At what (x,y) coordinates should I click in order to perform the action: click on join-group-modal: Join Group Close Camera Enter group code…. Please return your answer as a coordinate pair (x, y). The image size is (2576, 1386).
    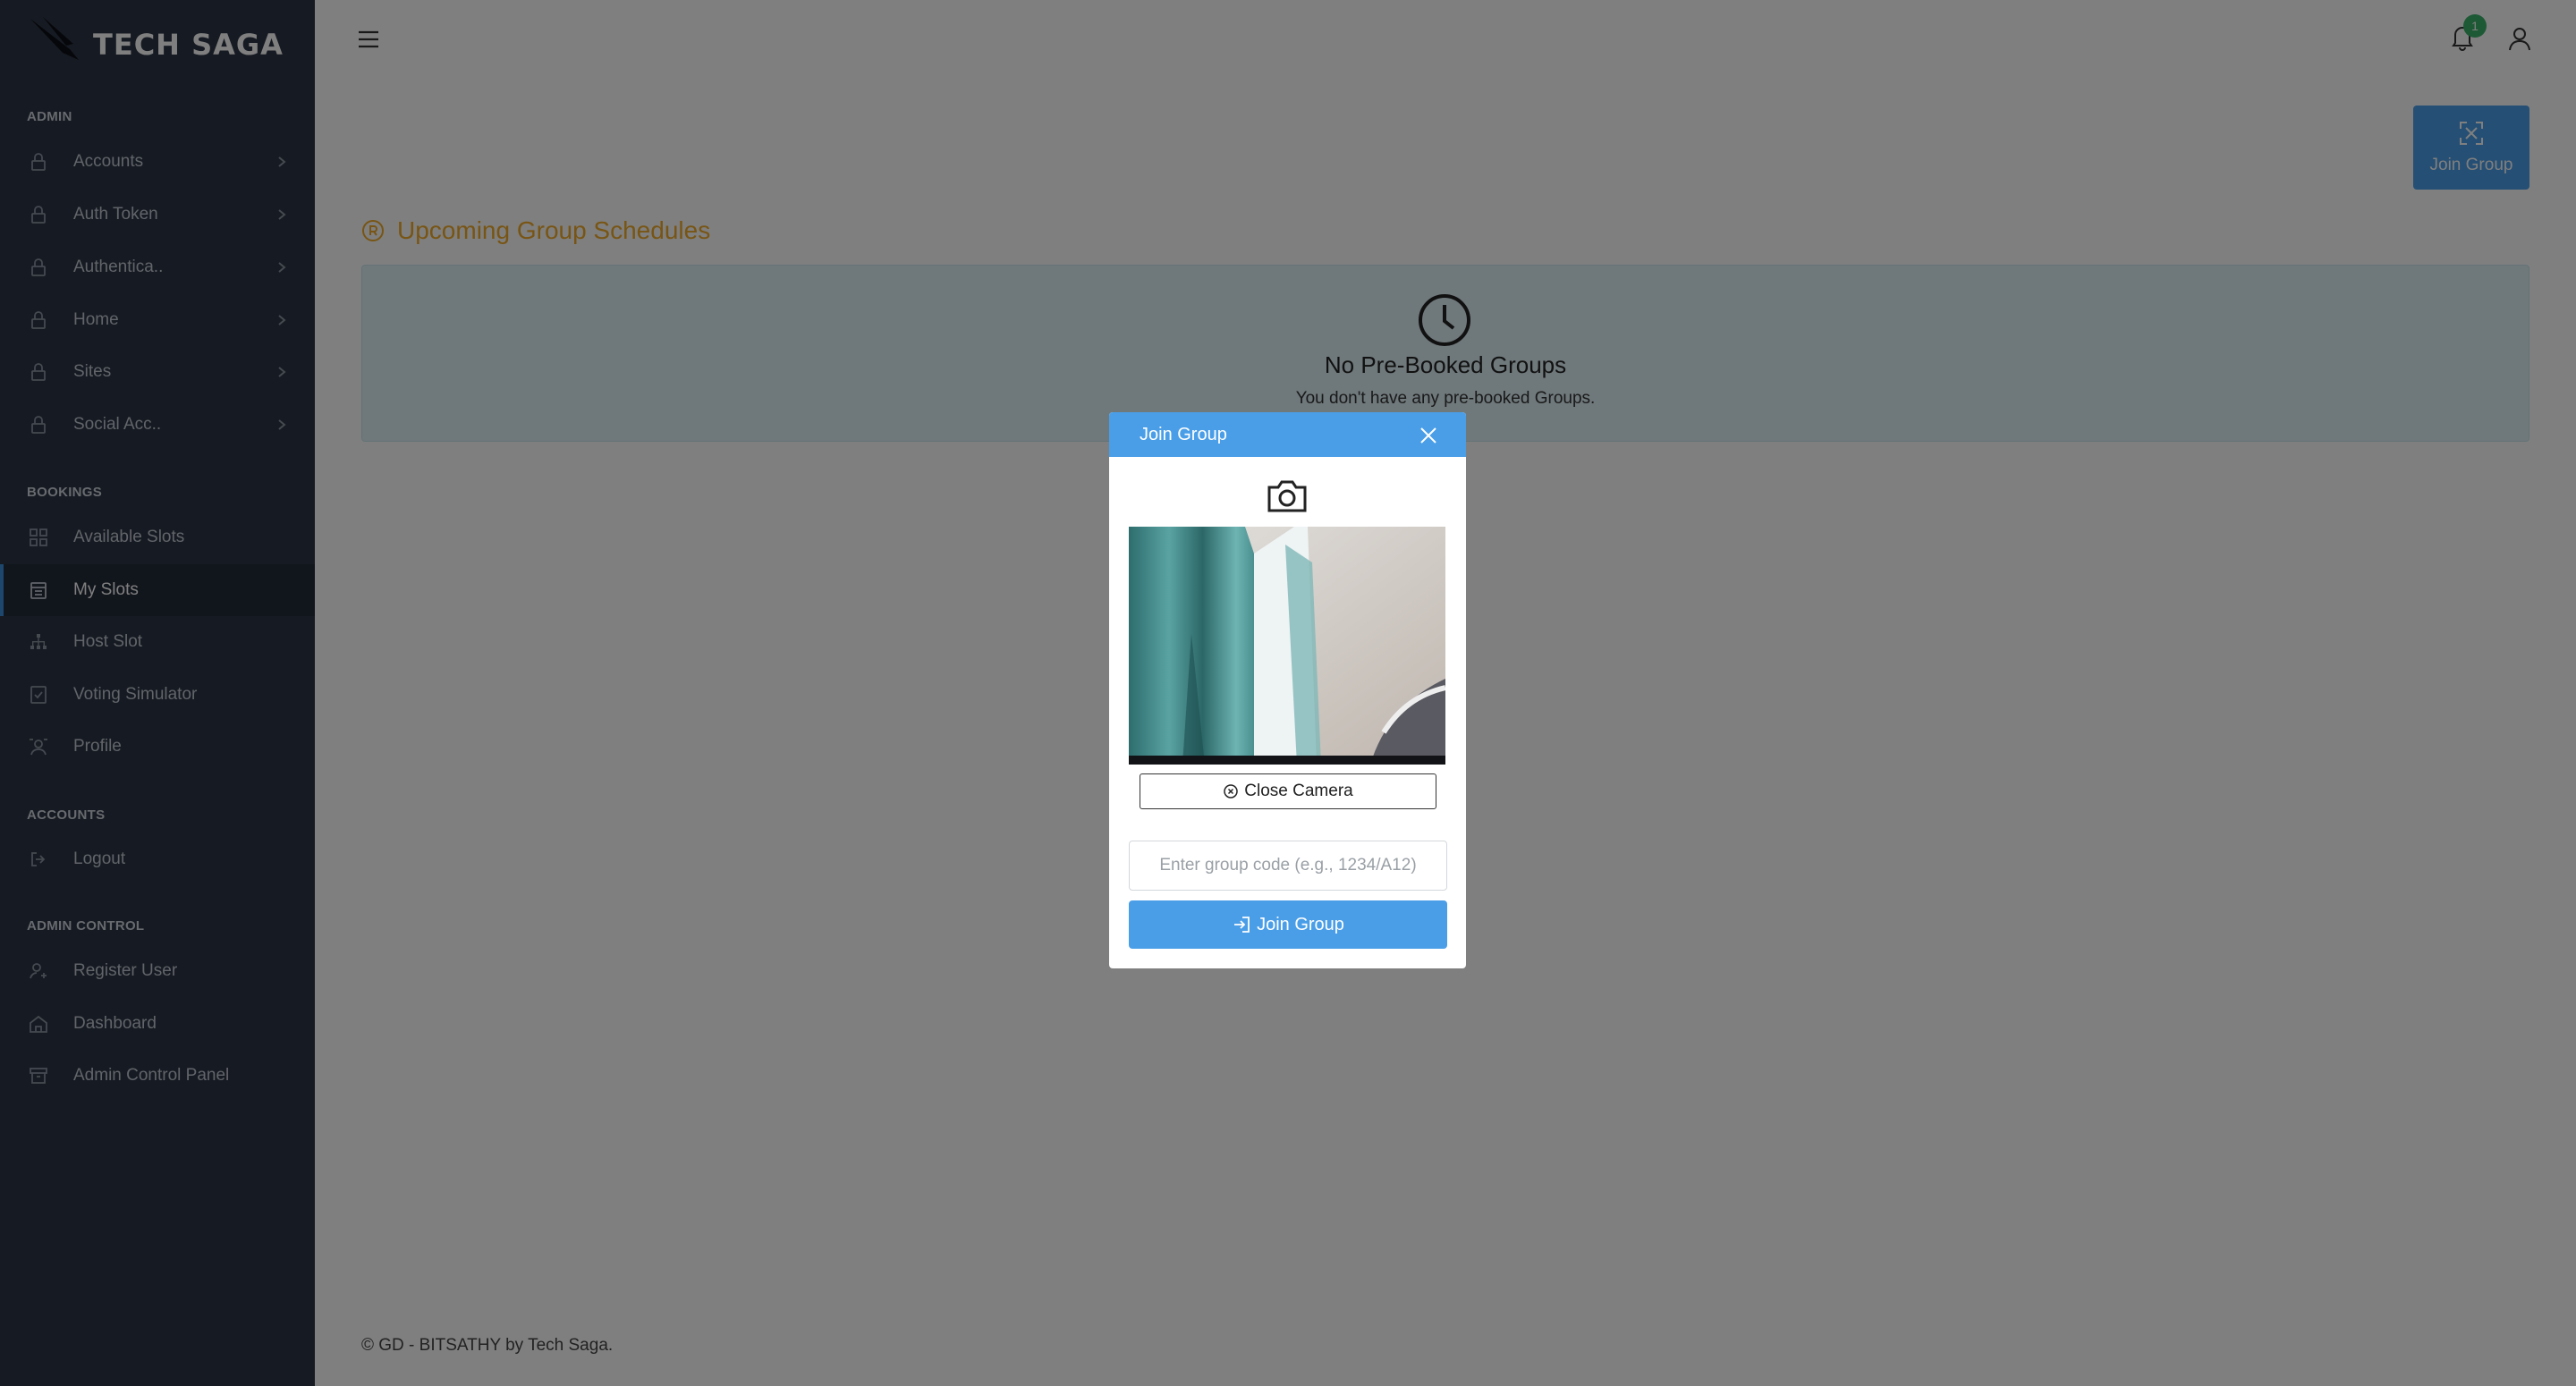
    Looking at the image, I should click on (1287, 690).